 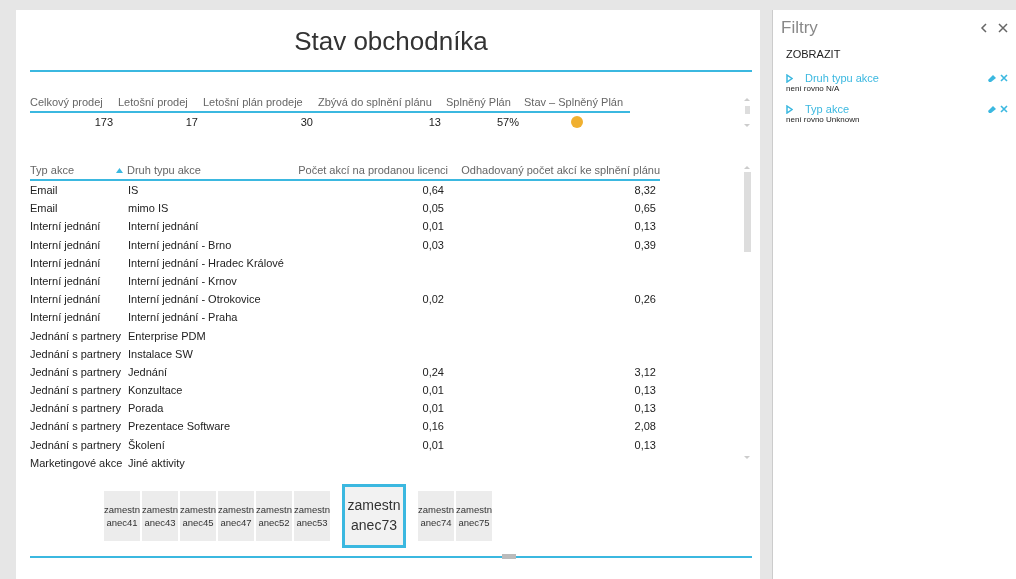 I want to click on employee-tile: zamestn anec75, so click(x=474, y=516).